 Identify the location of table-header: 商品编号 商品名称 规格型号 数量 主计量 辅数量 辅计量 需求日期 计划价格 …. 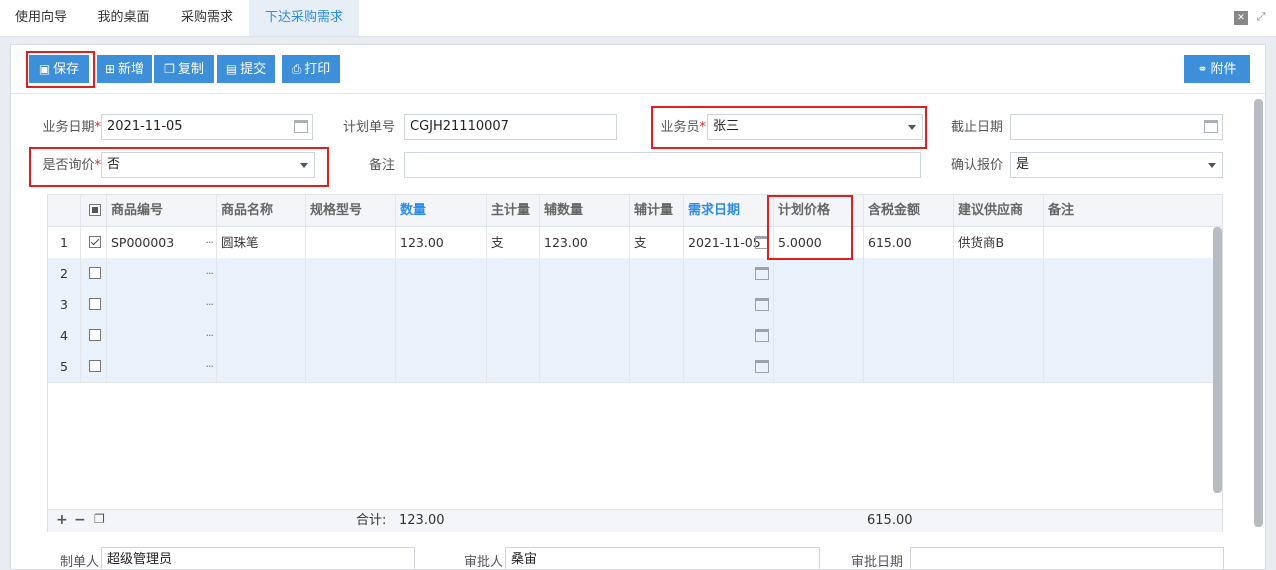
(635, 211).